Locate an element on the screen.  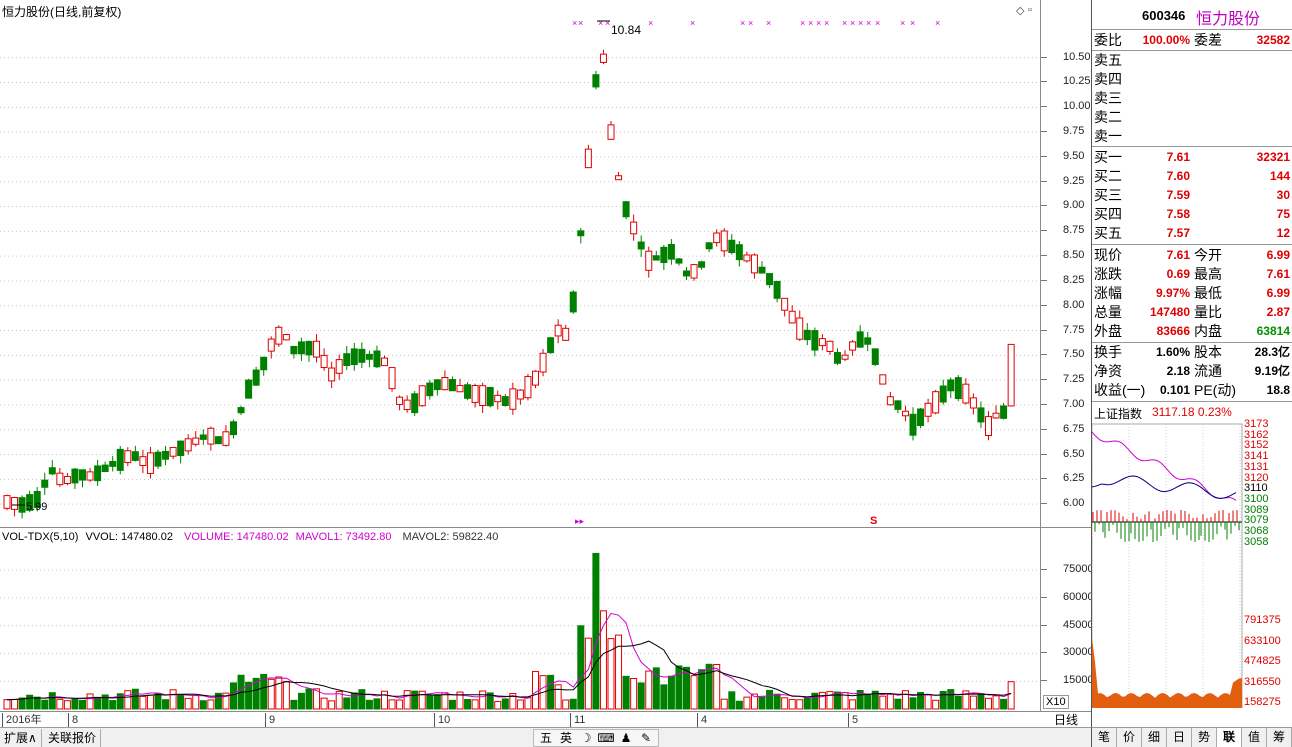
sell-level-row: 卖二 is located at coordinates (1192, 117).